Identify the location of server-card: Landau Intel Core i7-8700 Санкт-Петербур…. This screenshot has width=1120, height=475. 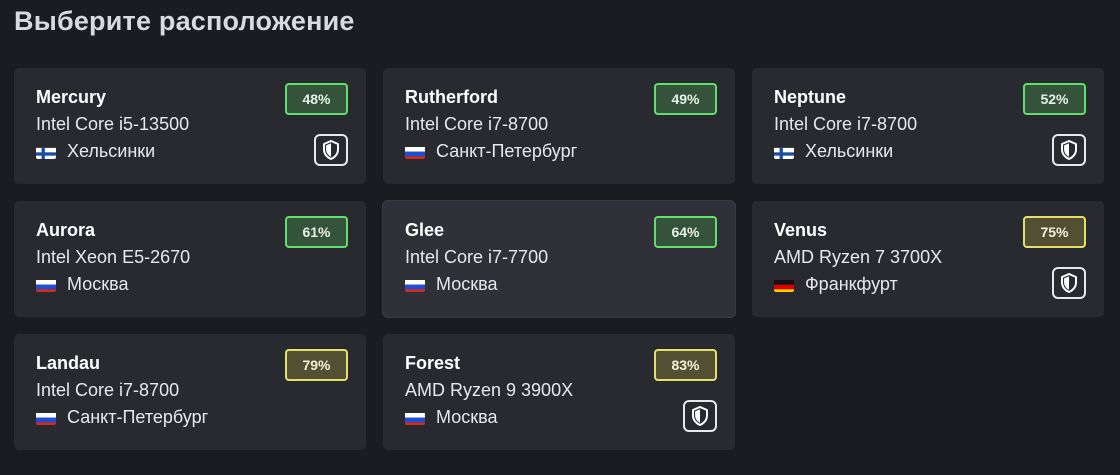
(190, 392).